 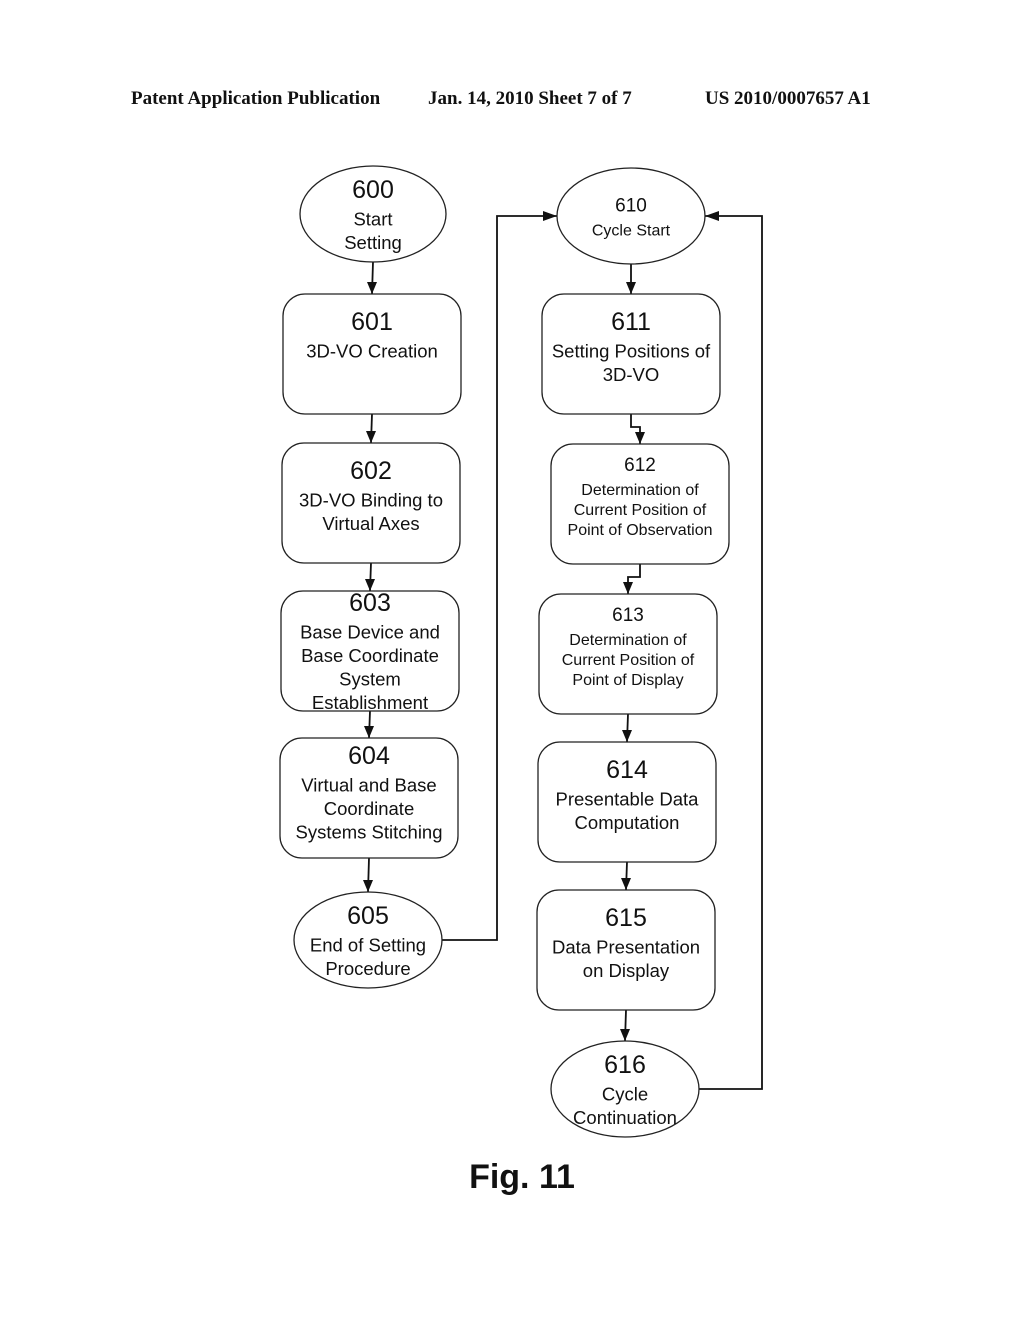 I want to click on node-number: 610, so click(x=631, y=206).